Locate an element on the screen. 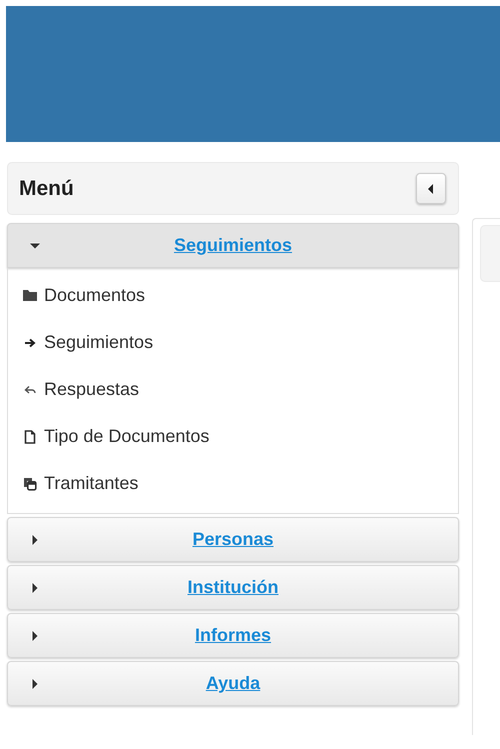 This screenshot has width=500, height=749. accordion-header: Institución is located at coordinates (233, 587).